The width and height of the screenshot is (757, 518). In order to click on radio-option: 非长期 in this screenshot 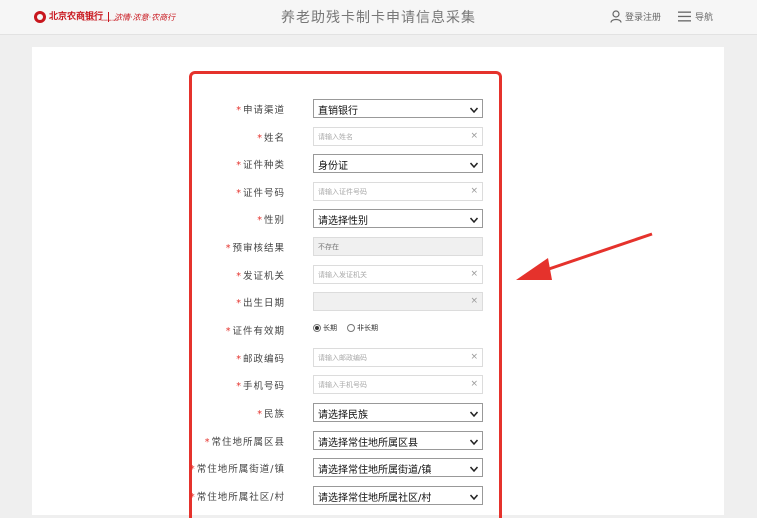, I will do `click(362, 328)`.